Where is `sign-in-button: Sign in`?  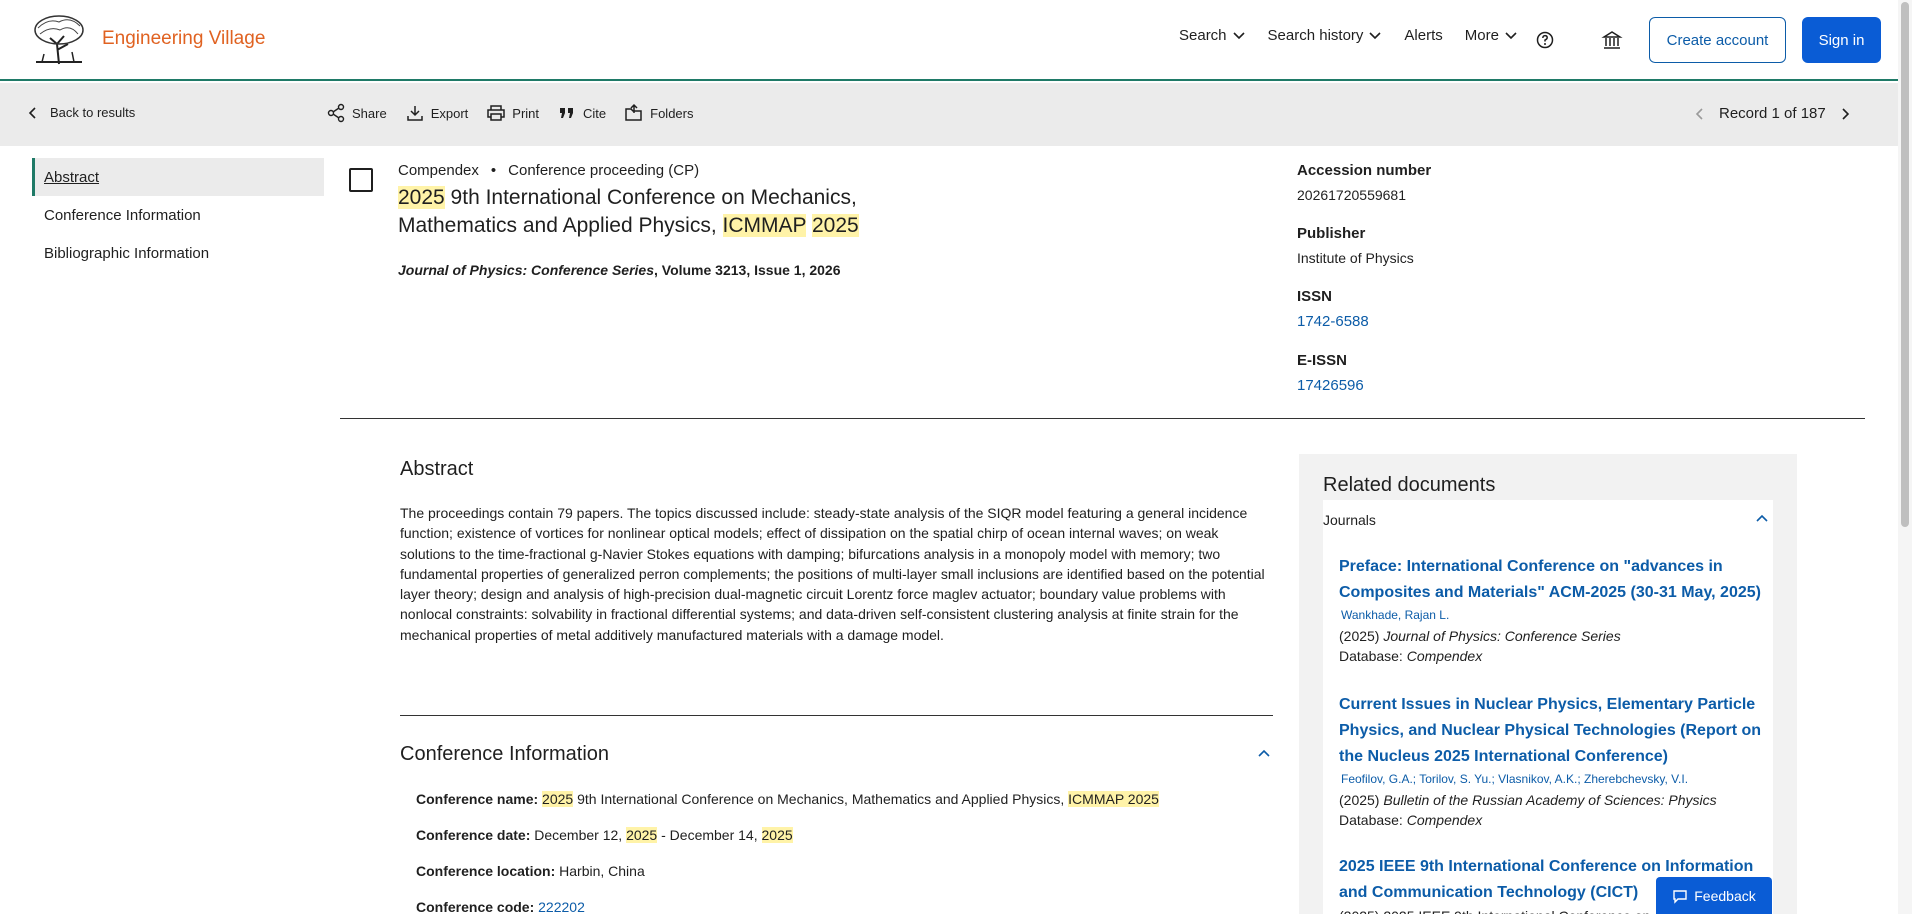 sign-in-button: Sign in is located at coordinates (1841, 40).